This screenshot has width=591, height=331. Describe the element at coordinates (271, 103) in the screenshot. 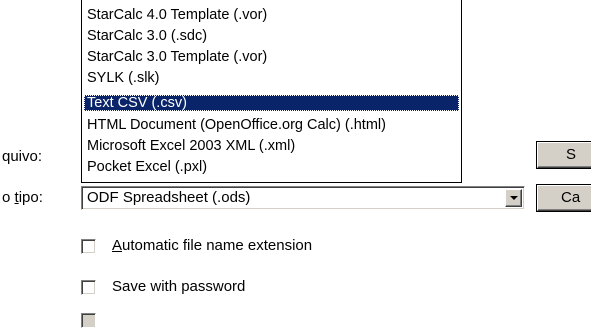

I see `dropdown-item-selected: Text CSV (.csv)` at that location.